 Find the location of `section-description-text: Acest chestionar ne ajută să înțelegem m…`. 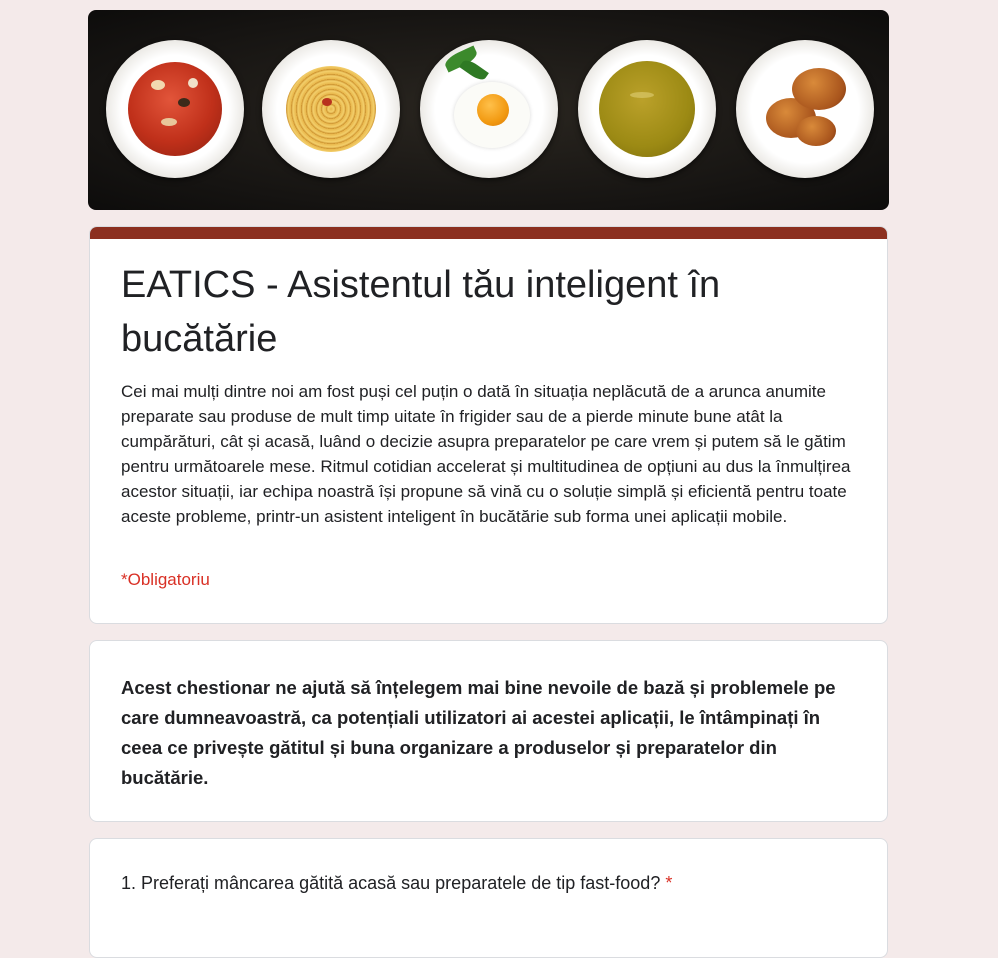

section-description-text: Acest chestionar ne ajută să înțelegem m… is located at coordinates (478, 732).